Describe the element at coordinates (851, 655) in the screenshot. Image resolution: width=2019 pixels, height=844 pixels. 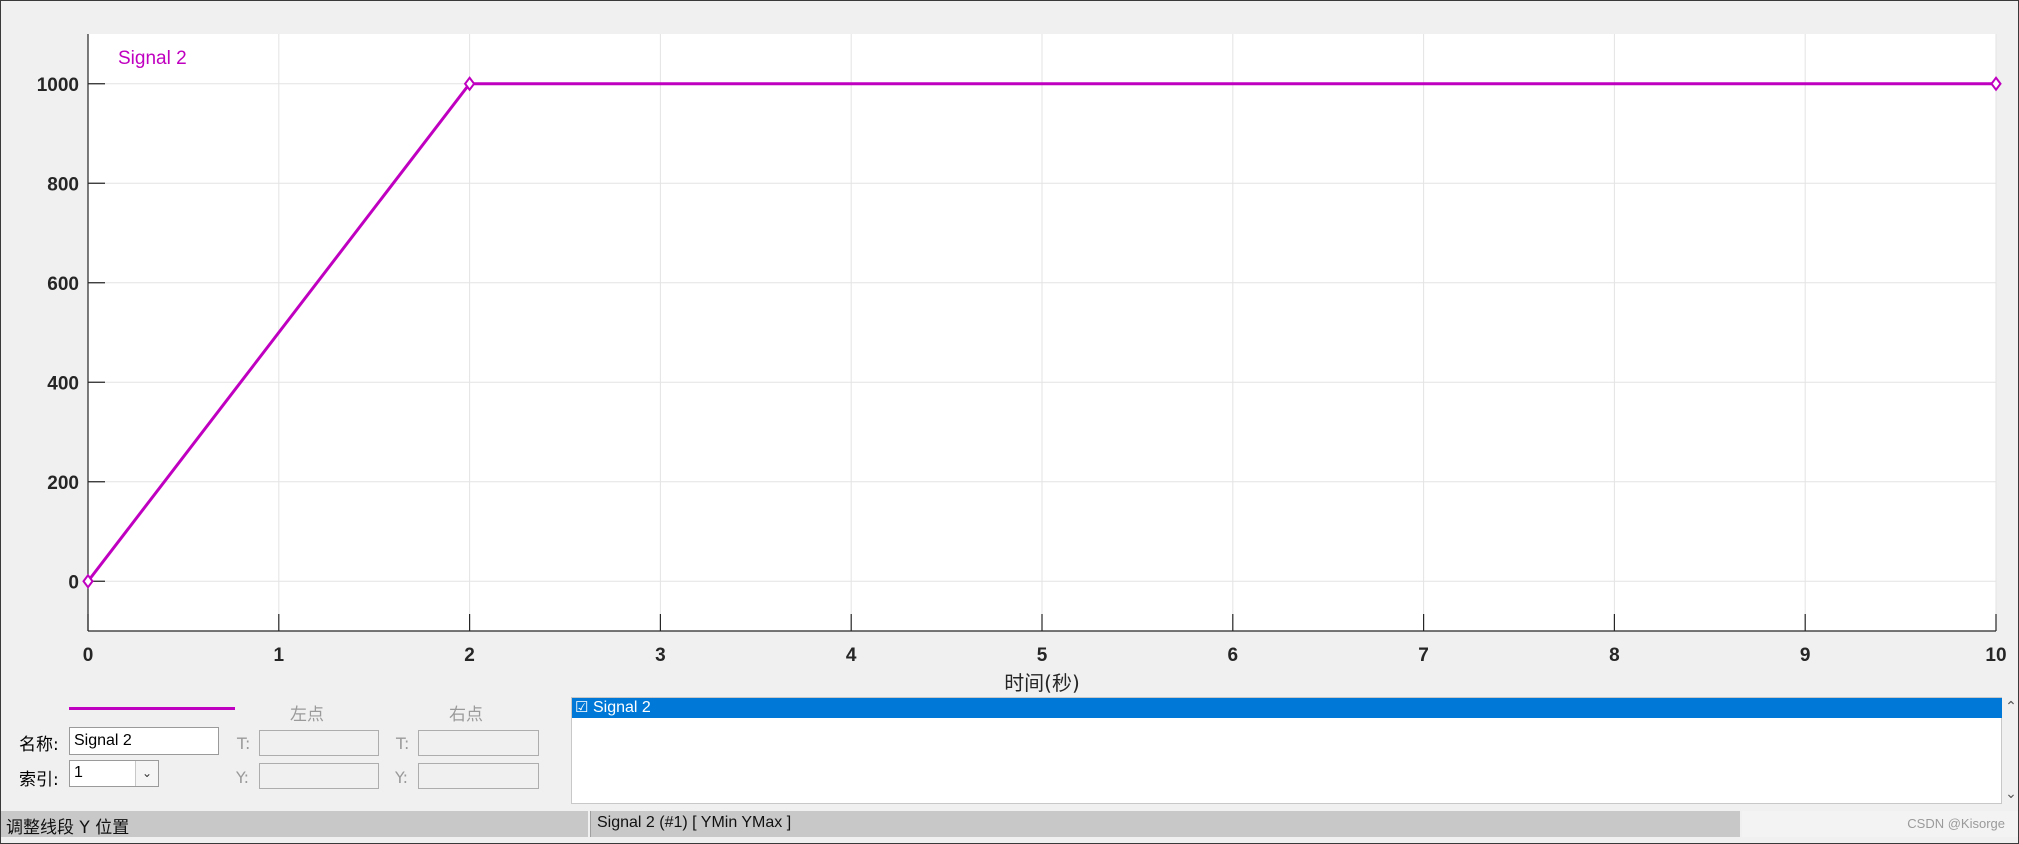
I see `x-tick-label: 4` at that location.